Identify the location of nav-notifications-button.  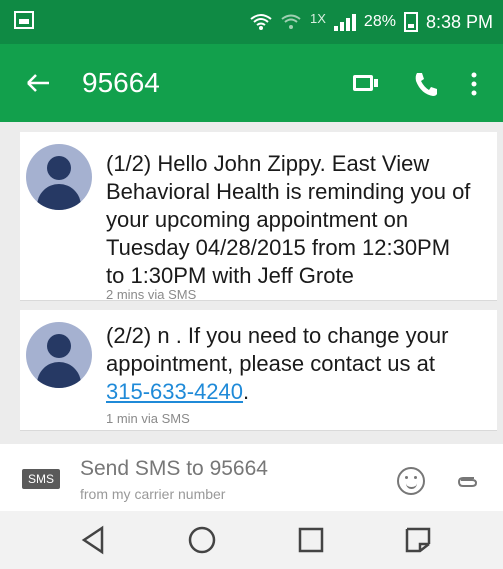
(418, 540).